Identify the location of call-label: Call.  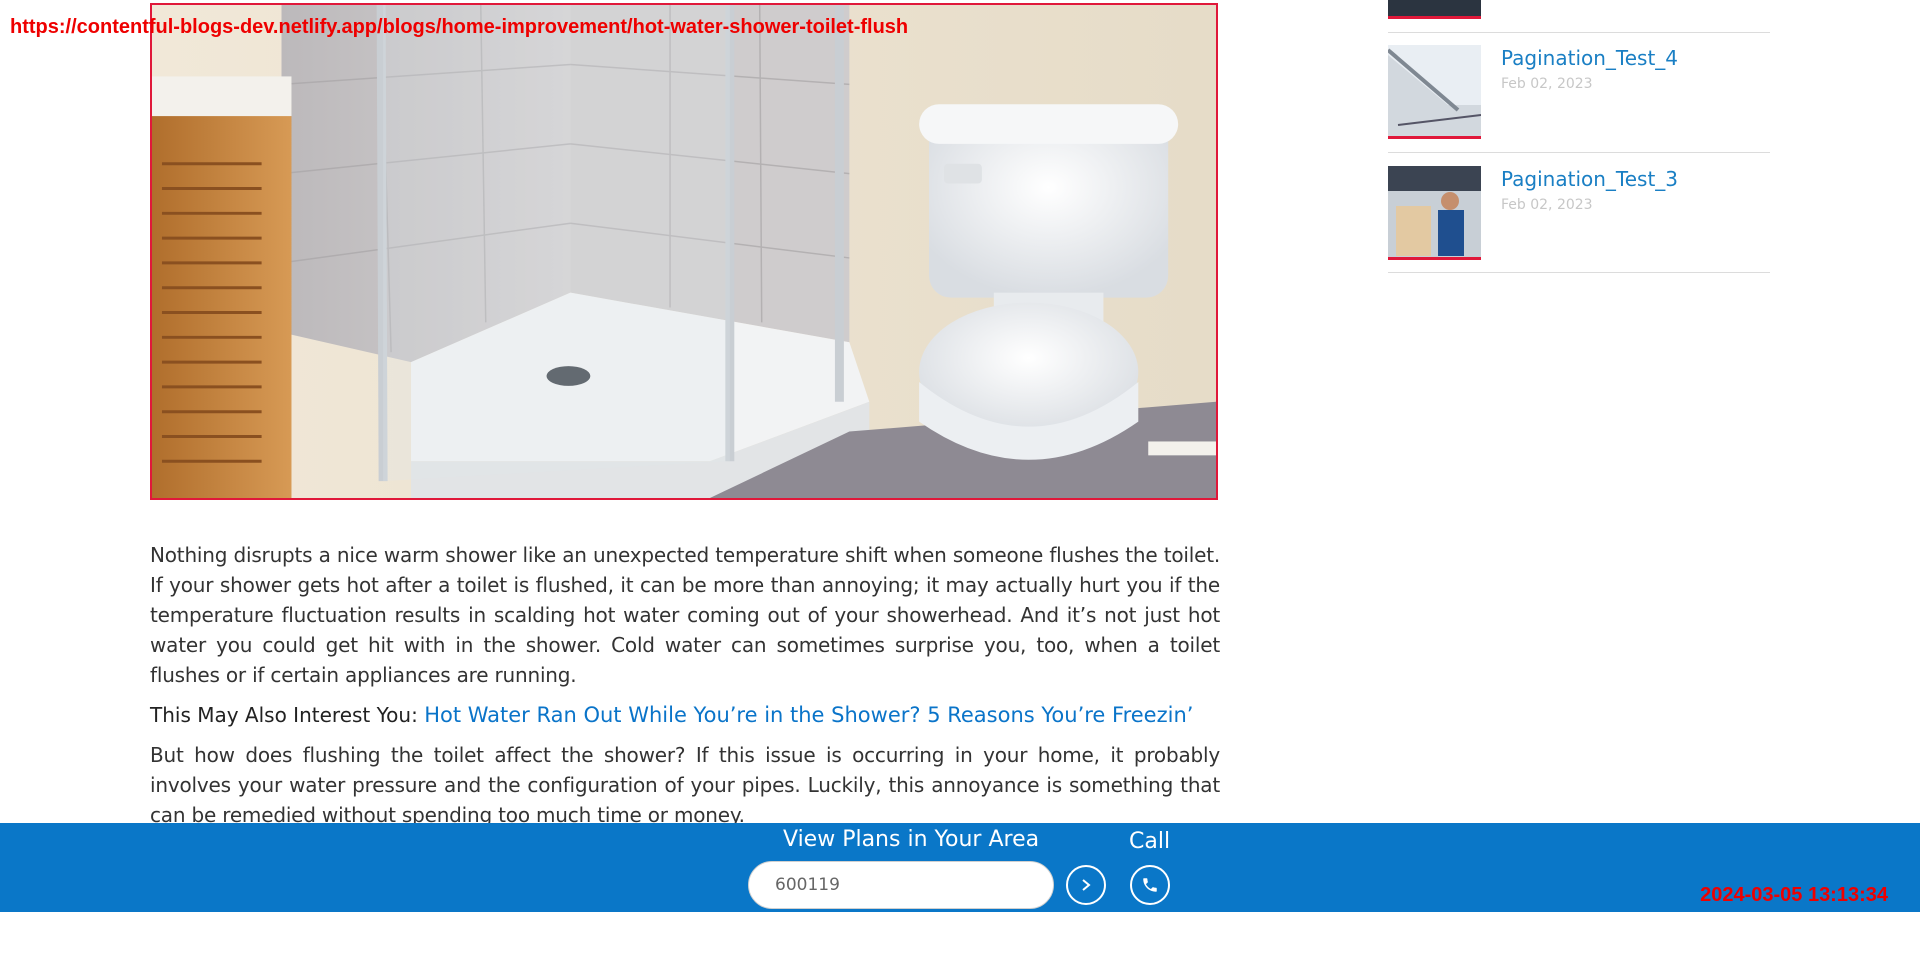
(1150, 841).